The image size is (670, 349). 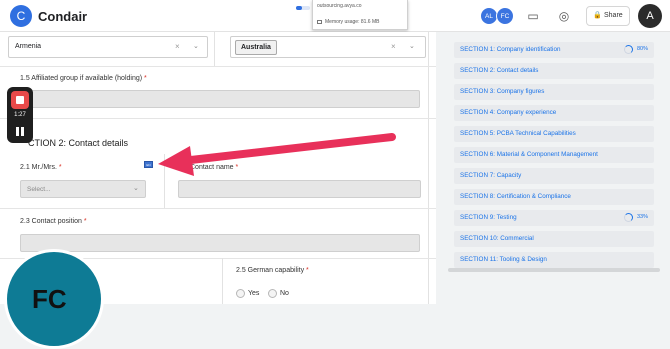 What do you see at coordinates (554, 92) in the screenshot?
I see `section-nav-item: SECTION 3: Company figures` at bounding box center [554, 92].